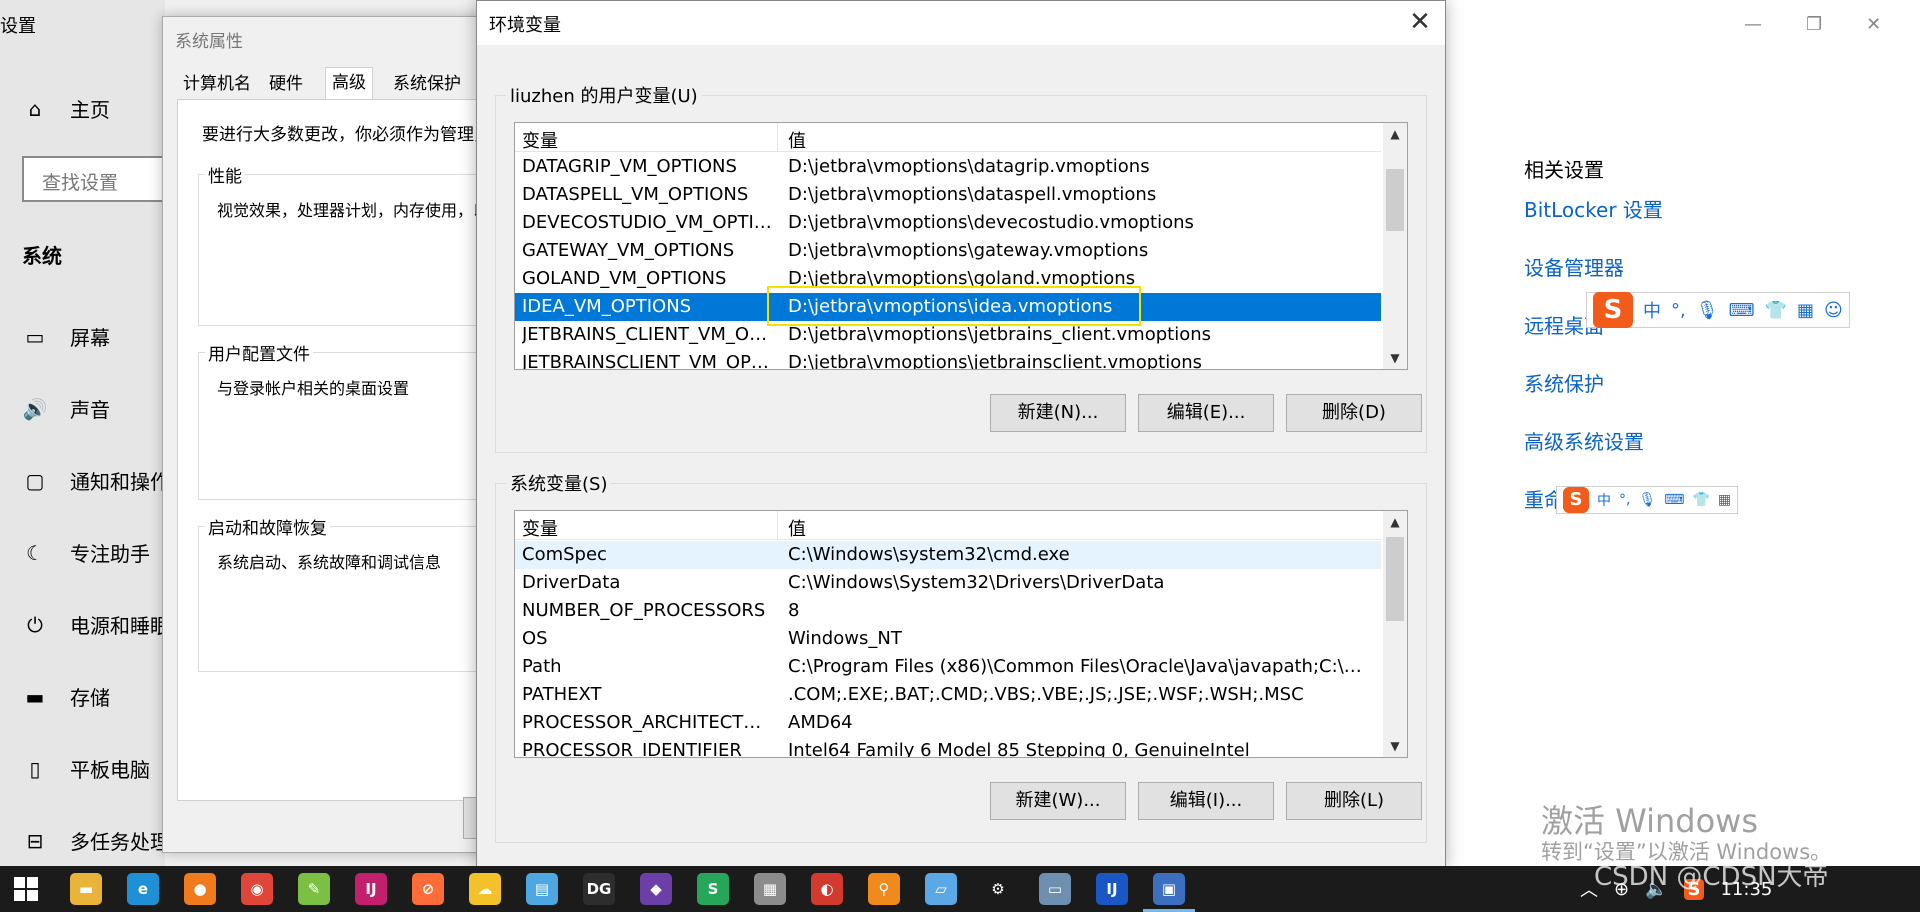  What do you see at coordinates (97, 179) in the screenshot?
I see `settings-search-input: 查找设置` at bounding box center [97, 179].